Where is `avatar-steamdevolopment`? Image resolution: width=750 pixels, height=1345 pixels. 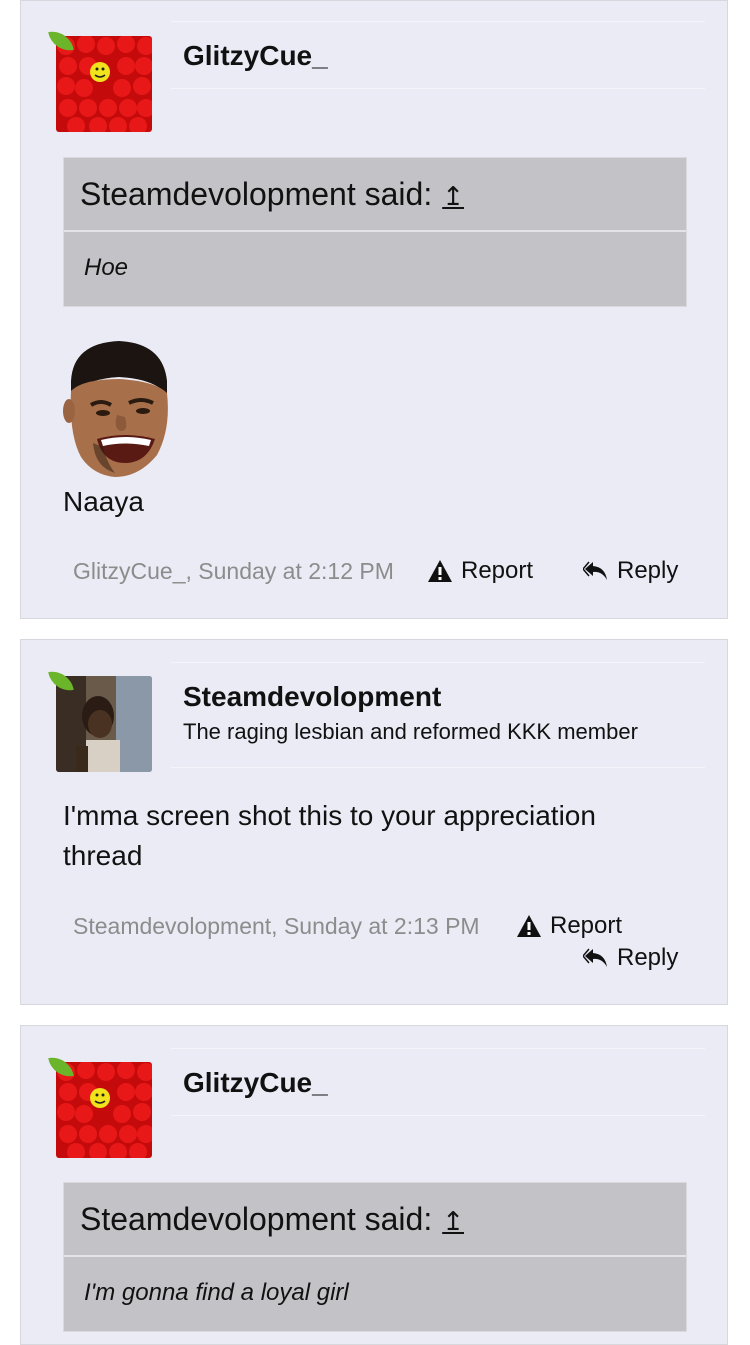 avatar-steamdevolopment is located at coordinates (102, 722).